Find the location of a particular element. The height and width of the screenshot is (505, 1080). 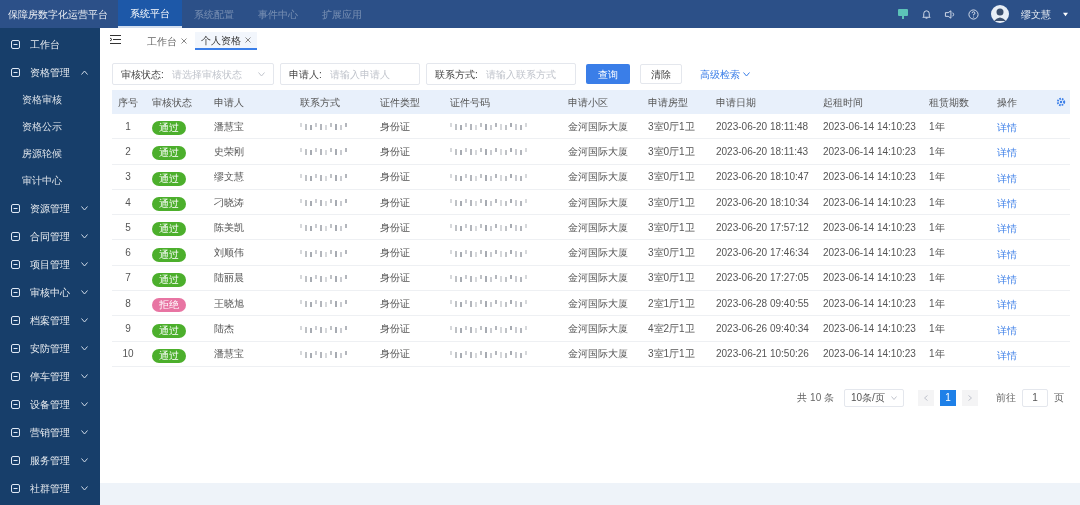

sidebar-item: 社群管理 is located at coordinates (50, 488).